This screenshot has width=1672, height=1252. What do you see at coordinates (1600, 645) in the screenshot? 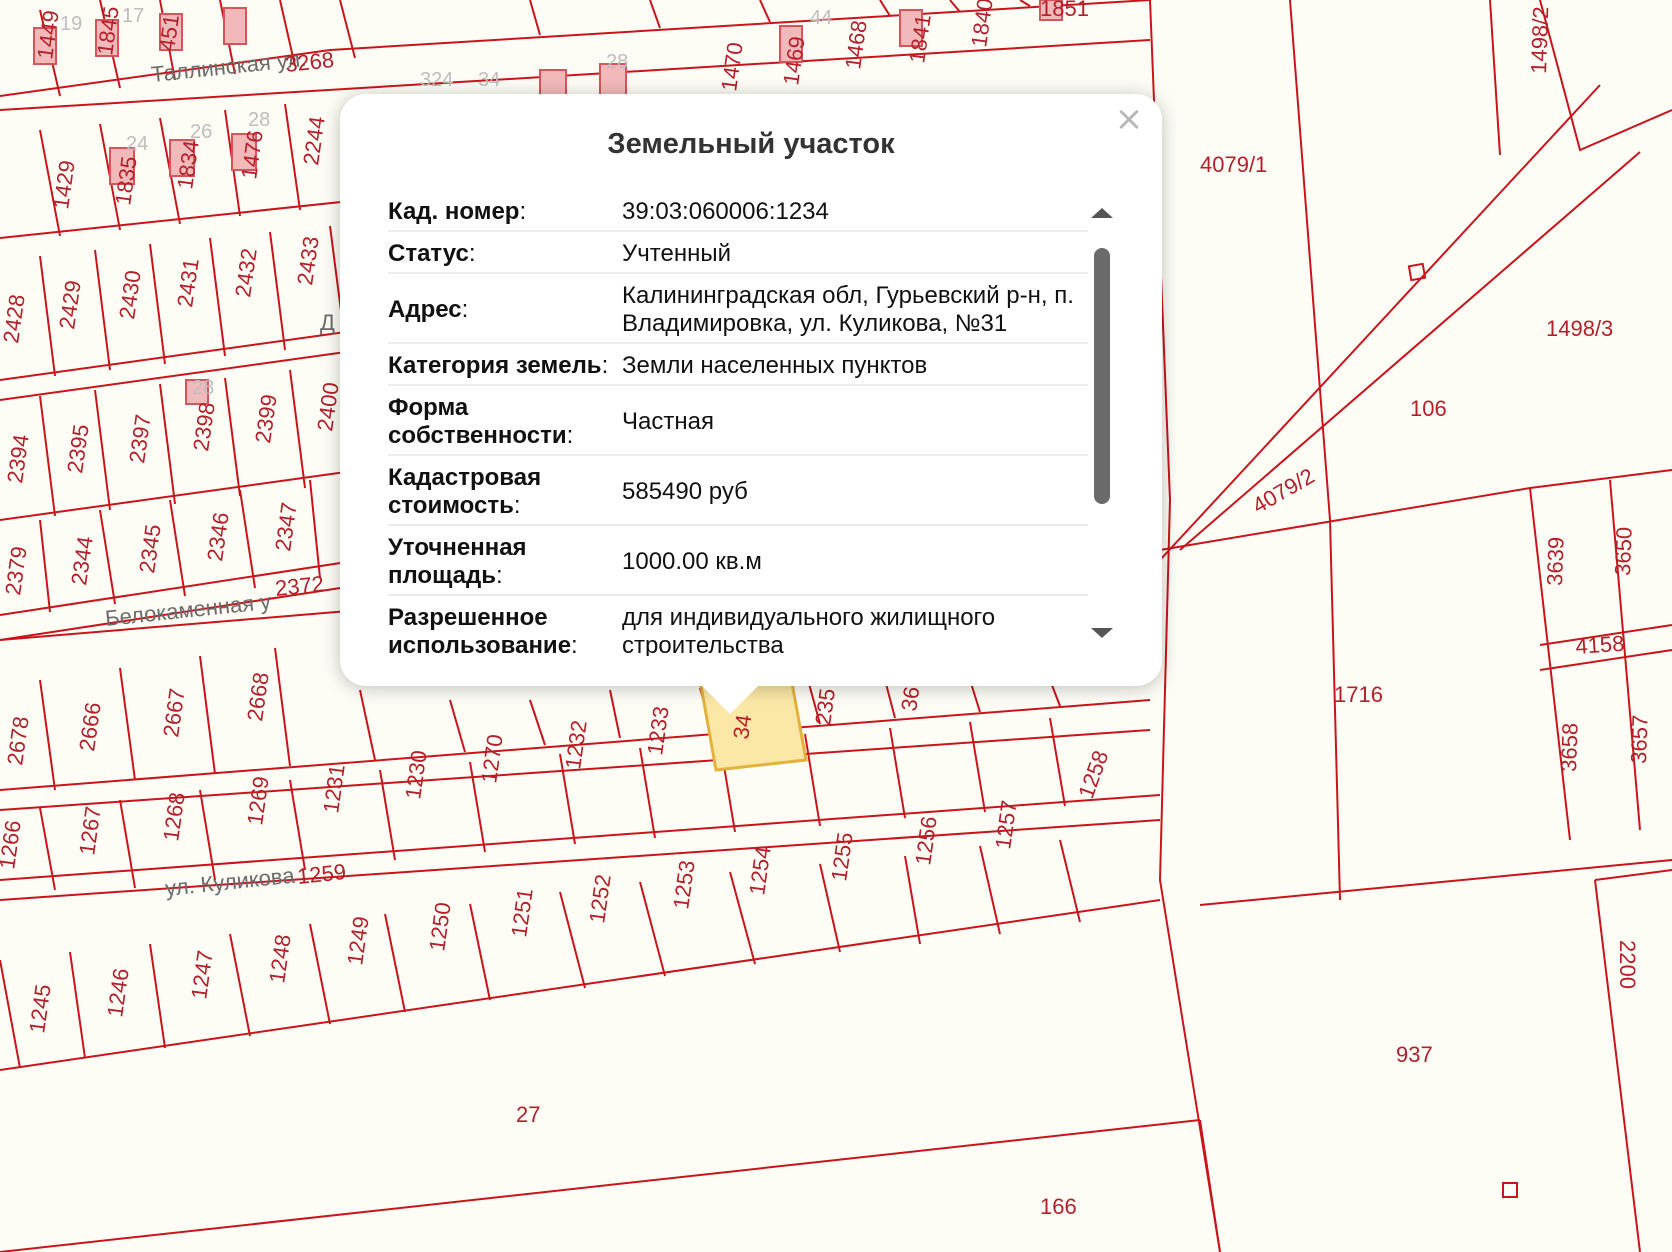
I see `svg-text: 4158` at bounding box center [1600, 645].